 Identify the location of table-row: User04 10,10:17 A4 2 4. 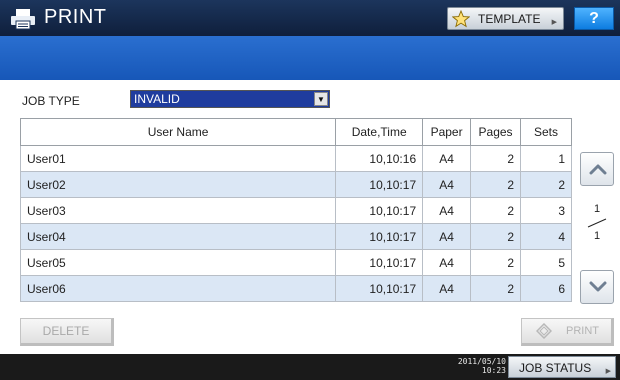
(295, 236).